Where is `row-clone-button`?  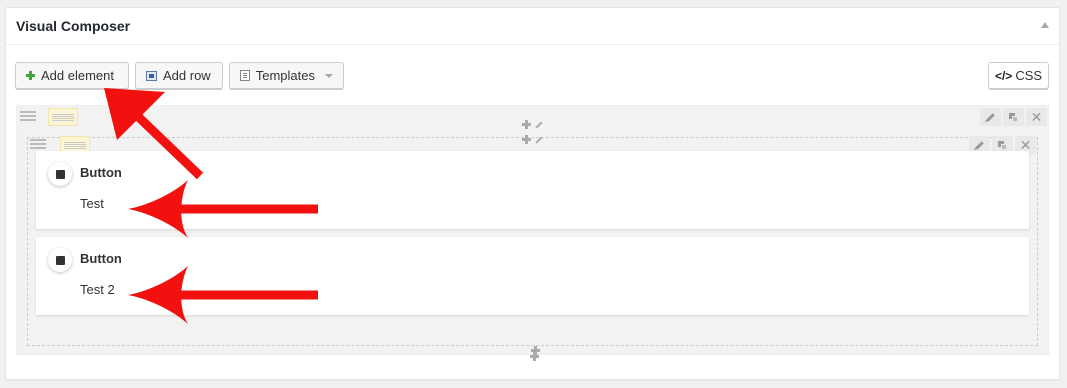
row-clone-button is located at coordinates (1013, 117).